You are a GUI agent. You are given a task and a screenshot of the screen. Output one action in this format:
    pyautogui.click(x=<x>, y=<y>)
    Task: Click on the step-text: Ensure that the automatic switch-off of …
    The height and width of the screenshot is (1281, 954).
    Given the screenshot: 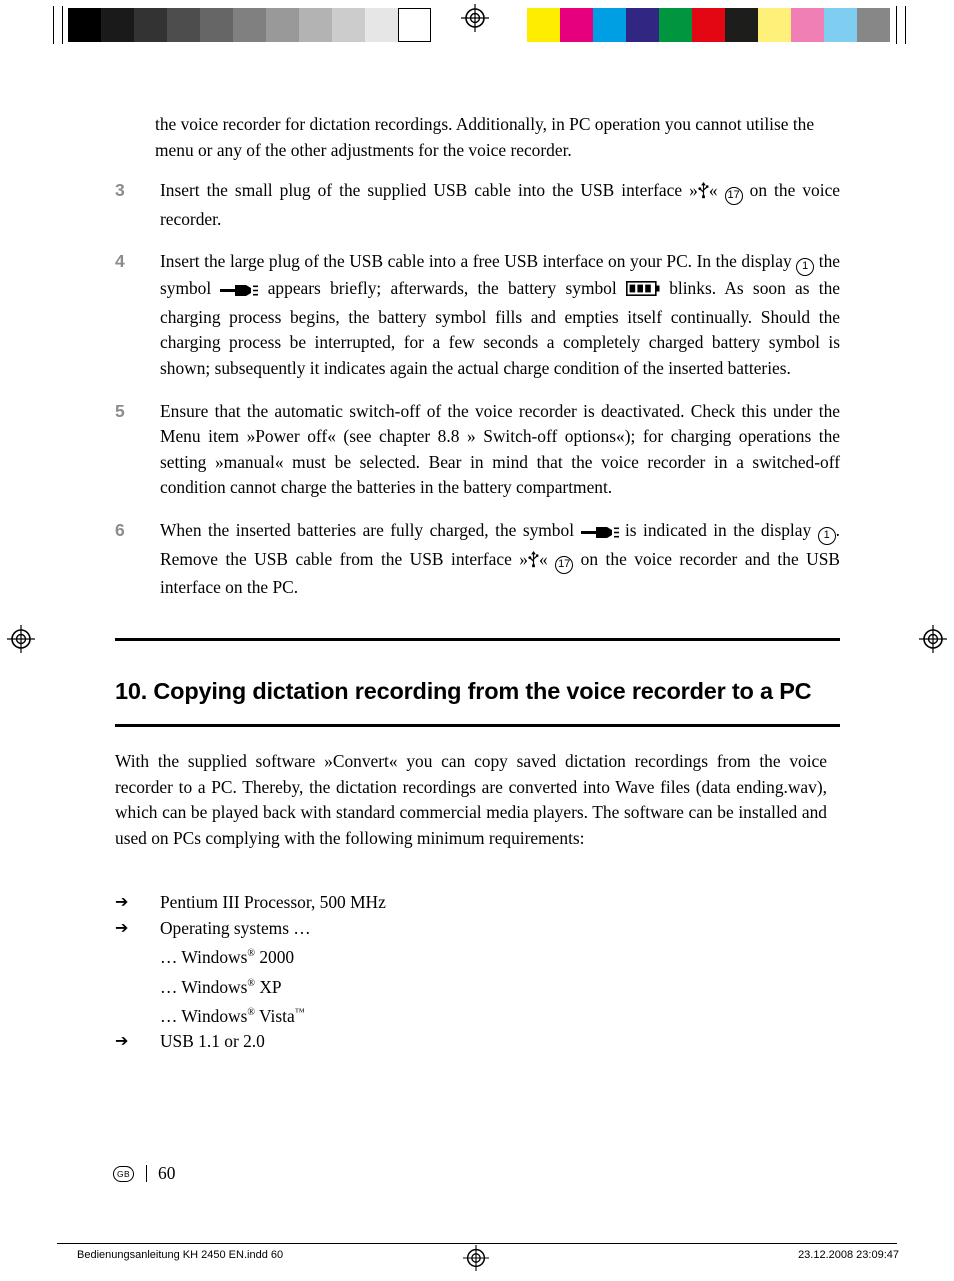 What is the action you would take?
    pyautogui.click(x=500, y=449)
    